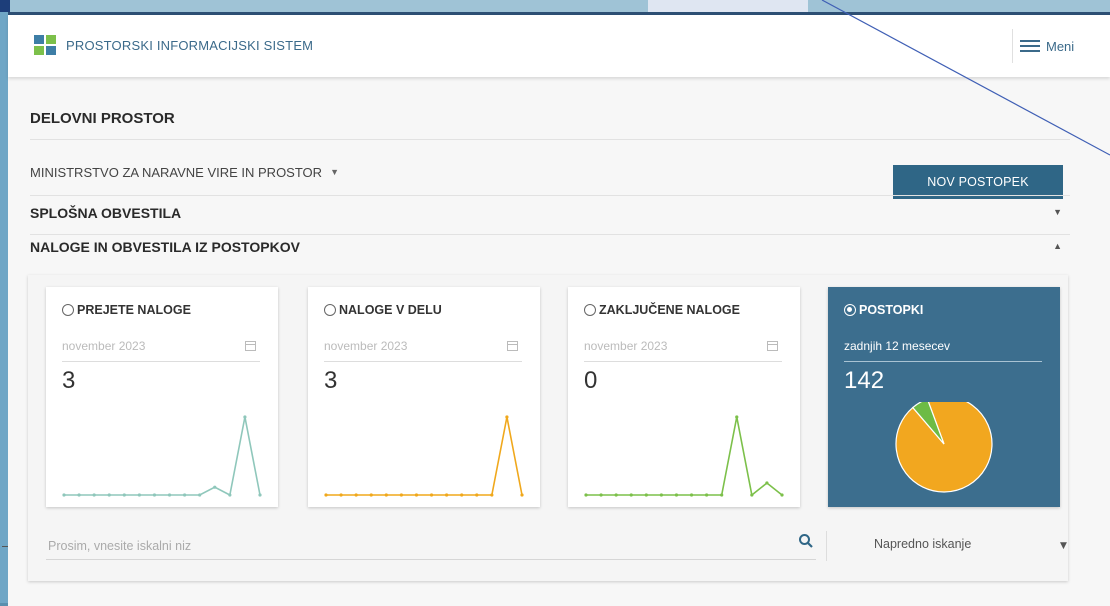  Describe the element at coordinates (864, 380) in the screenshot. I see `card-count: 142` at that location.